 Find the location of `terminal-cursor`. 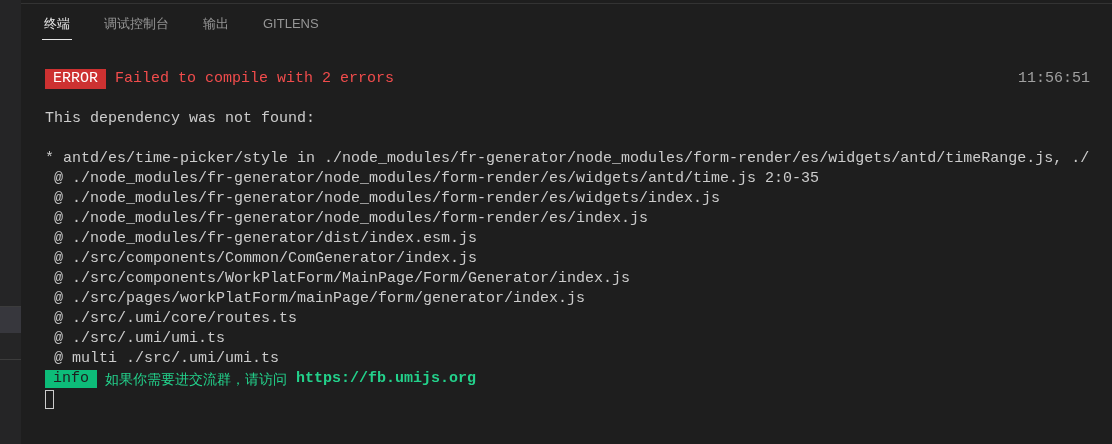

terminal-cursor is located at coordinates (49, 399).